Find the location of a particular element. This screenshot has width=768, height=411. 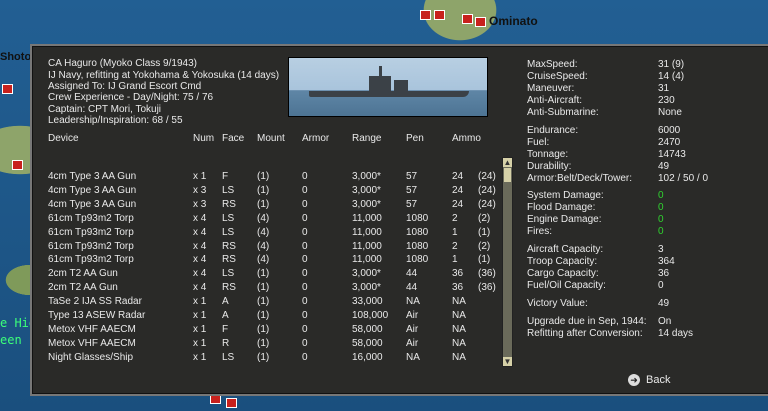

table-cell: 36 is located at coordinates (458, 273).